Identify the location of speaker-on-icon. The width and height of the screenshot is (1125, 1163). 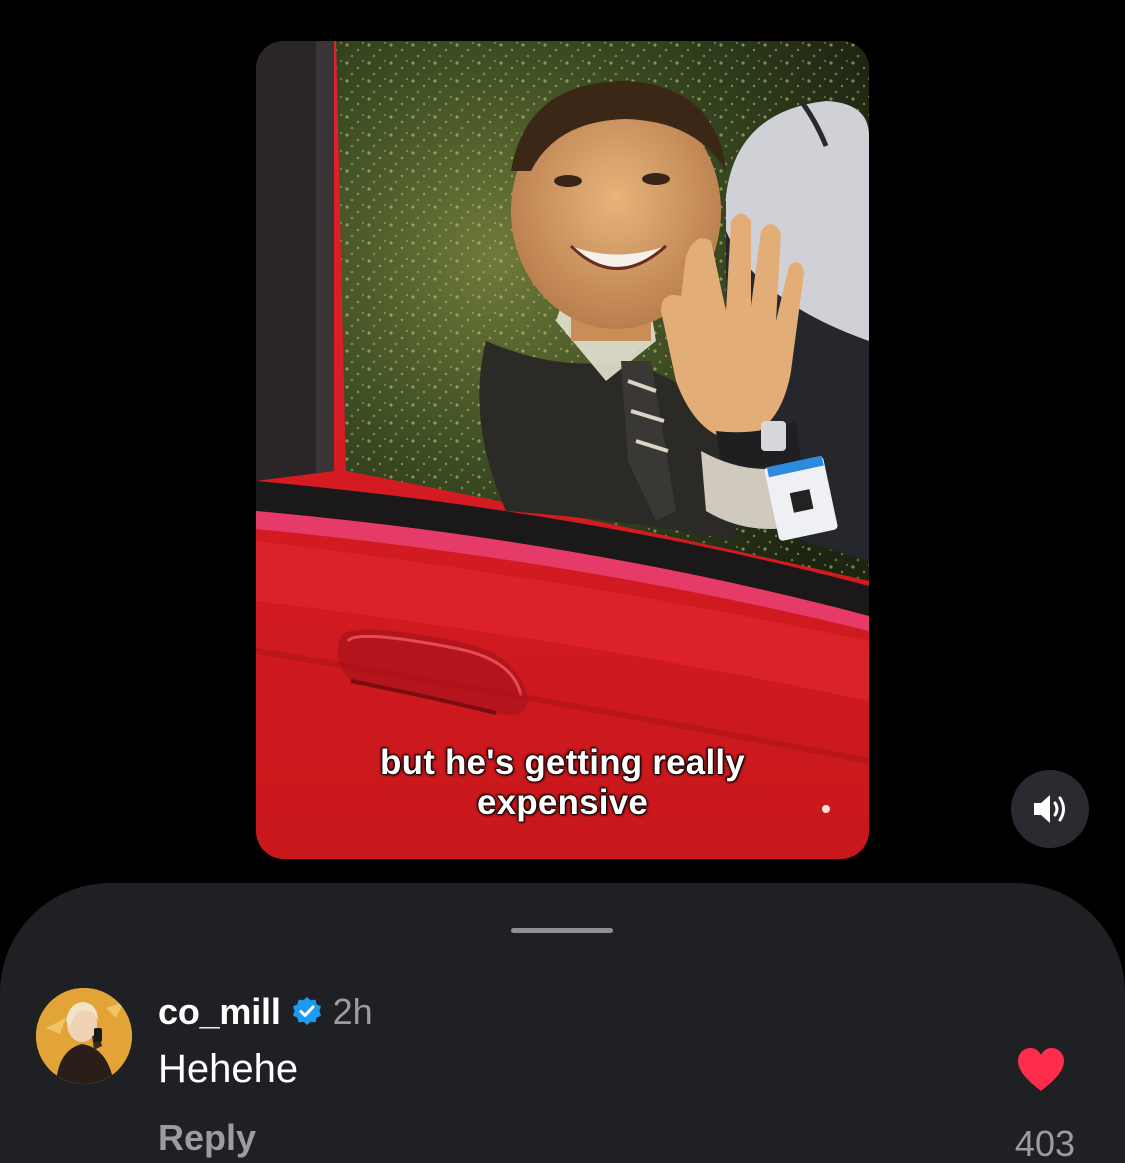
(1049, 809).